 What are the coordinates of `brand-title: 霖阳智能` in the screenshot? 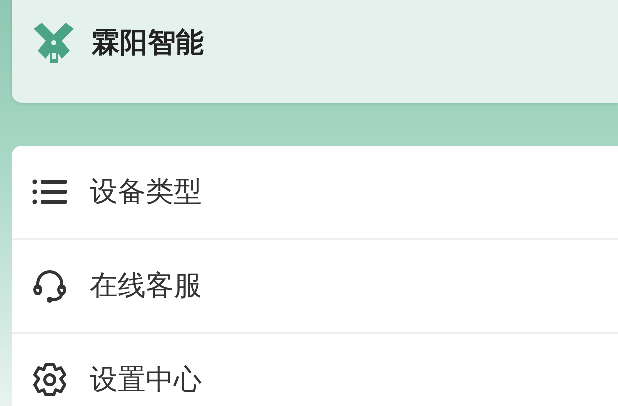 It's located at (148, 42).